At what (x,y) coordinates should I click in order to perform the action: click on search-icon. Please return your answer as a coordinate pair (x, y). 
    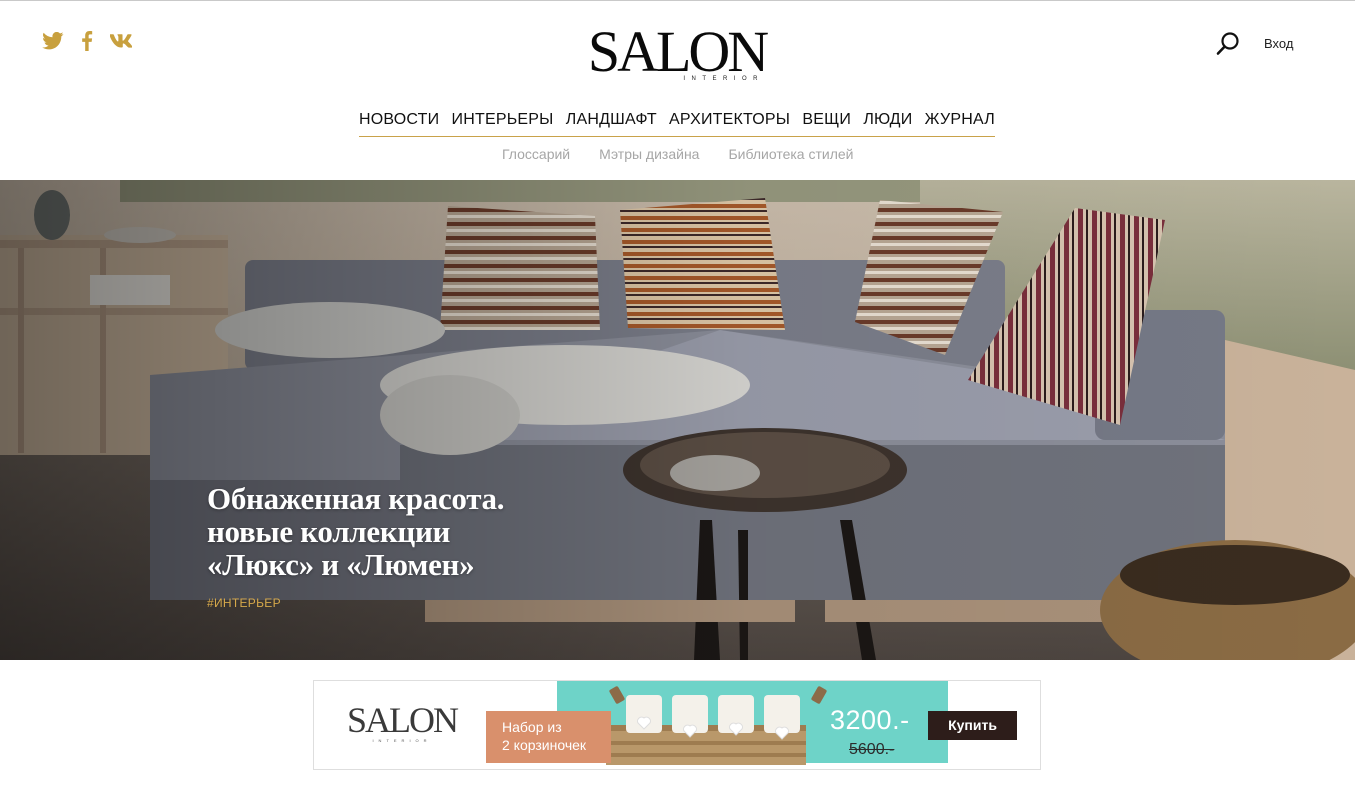
    Looking at the image, I should click on (1228, 44).